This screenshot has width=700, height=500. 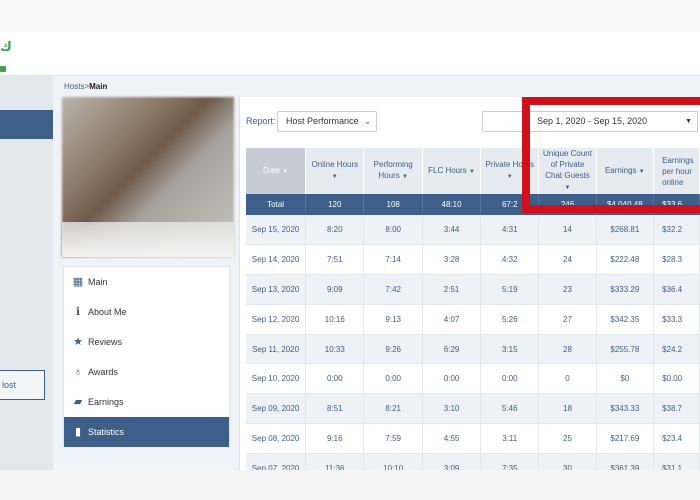 I want to click on table-cell: 5:19, so click(x=510, y=289).